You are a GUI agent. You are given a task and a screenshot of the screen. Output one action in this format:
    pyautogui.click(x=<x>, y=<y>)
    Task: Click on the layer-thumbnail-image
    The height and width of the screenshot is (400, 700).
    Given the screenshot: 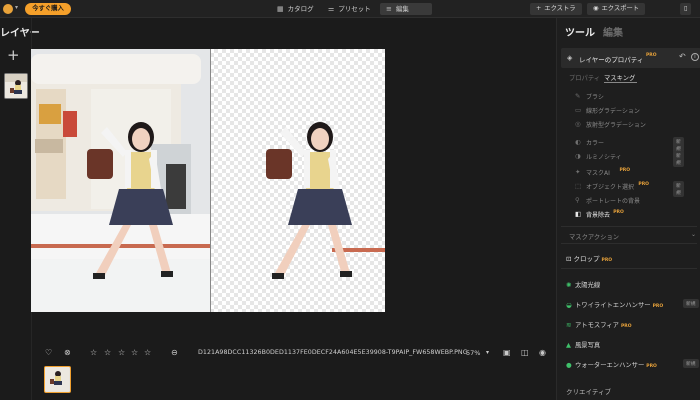 What is the action you would take?
    pyautogui.click(x=16, y=86)
    